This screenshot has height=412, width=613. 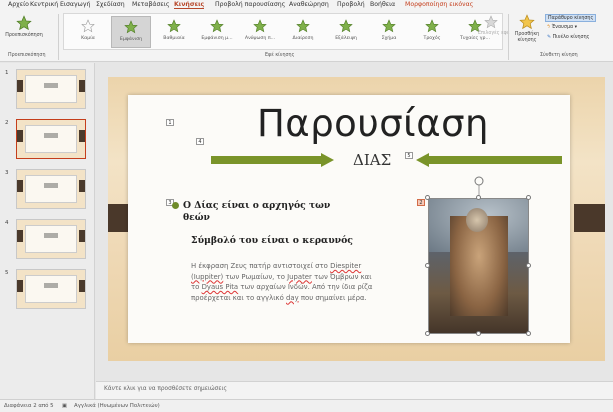 I want to click on right-arrow-shape, so click(x=272, y=160).